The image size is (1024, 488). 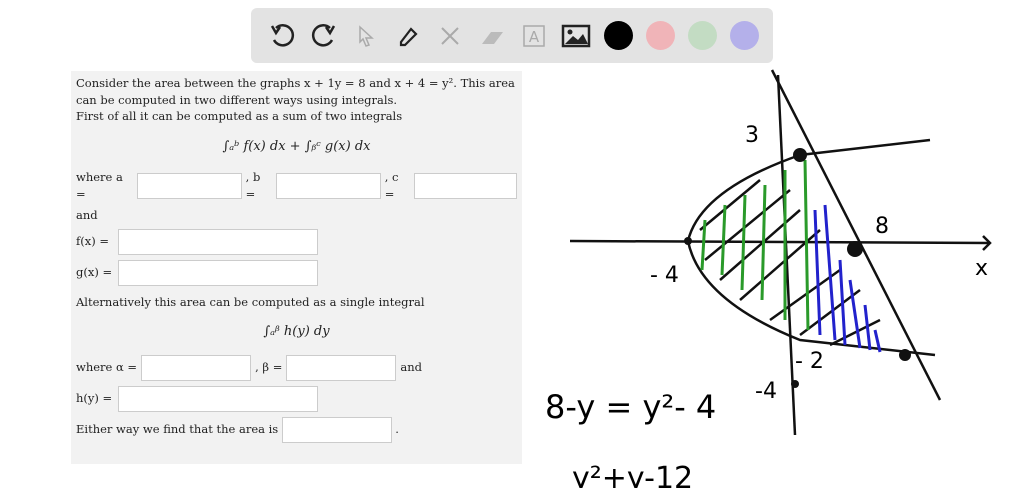 What do you see at coordinates (809, 361) in the screenshot?
I see `label-neg2: - 2` at bounding box center [809, 361].